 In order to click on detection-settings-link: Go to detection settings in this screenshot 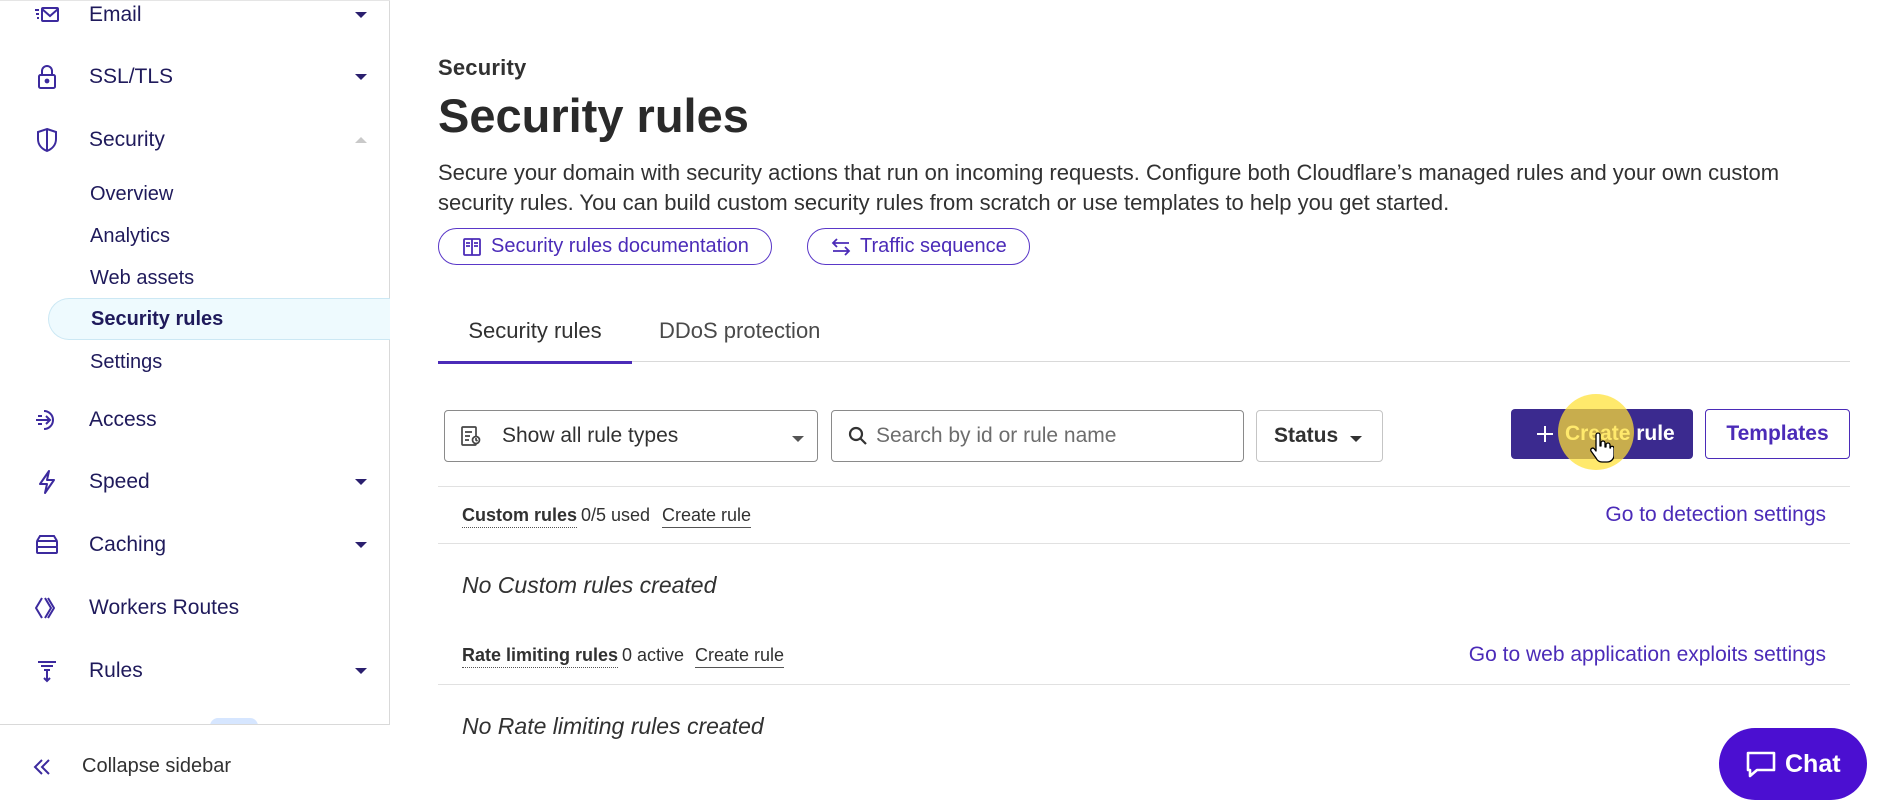, I will do `click(1715, 515)`.